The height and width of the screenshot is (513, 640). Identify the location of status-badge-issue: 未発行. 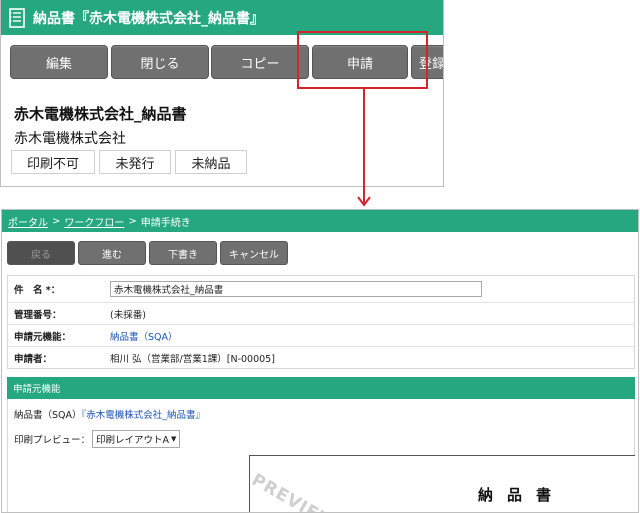
(135, 162).